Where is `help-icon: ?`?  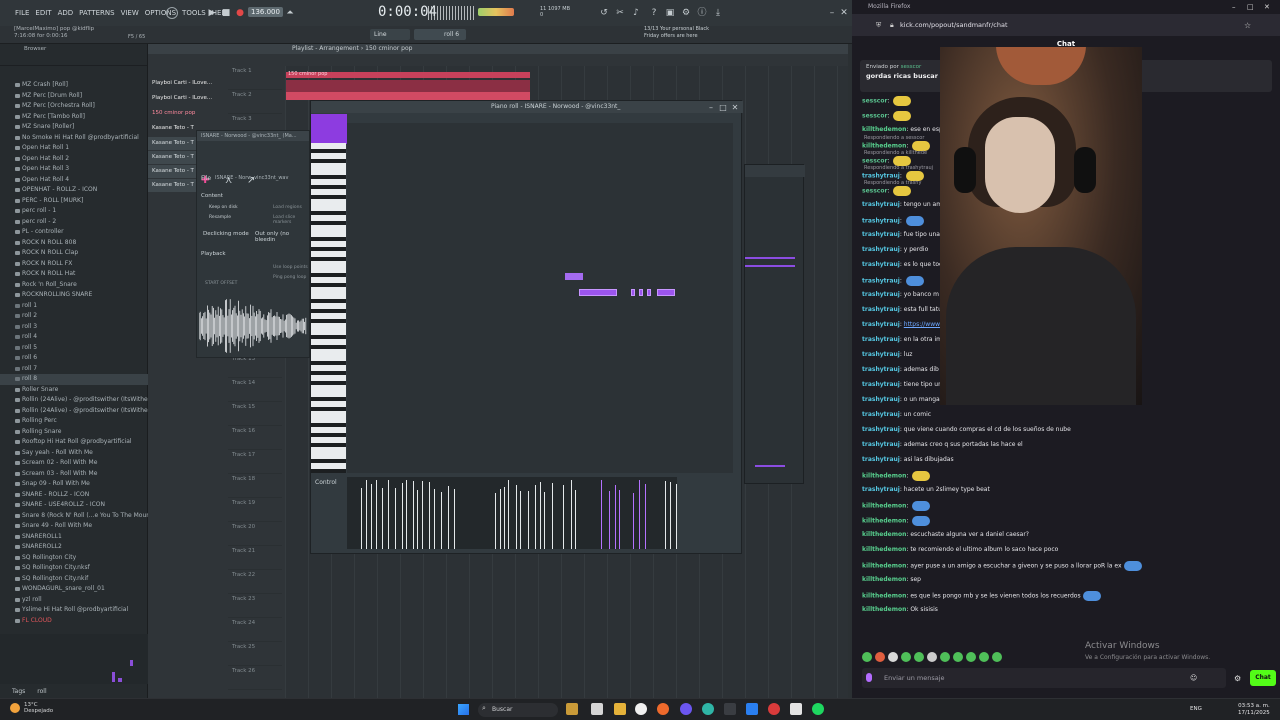
help-icon: ? is located at coordinates (654, 13).